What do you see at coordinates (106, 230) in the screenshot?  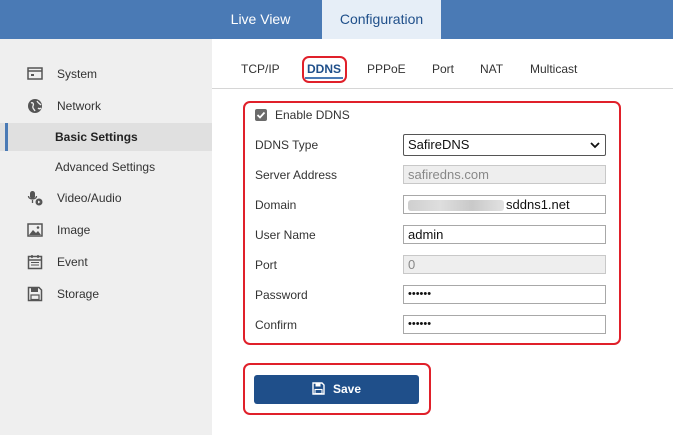 I see `sidebar-item-image: Image` at bounding box center [106, 230].